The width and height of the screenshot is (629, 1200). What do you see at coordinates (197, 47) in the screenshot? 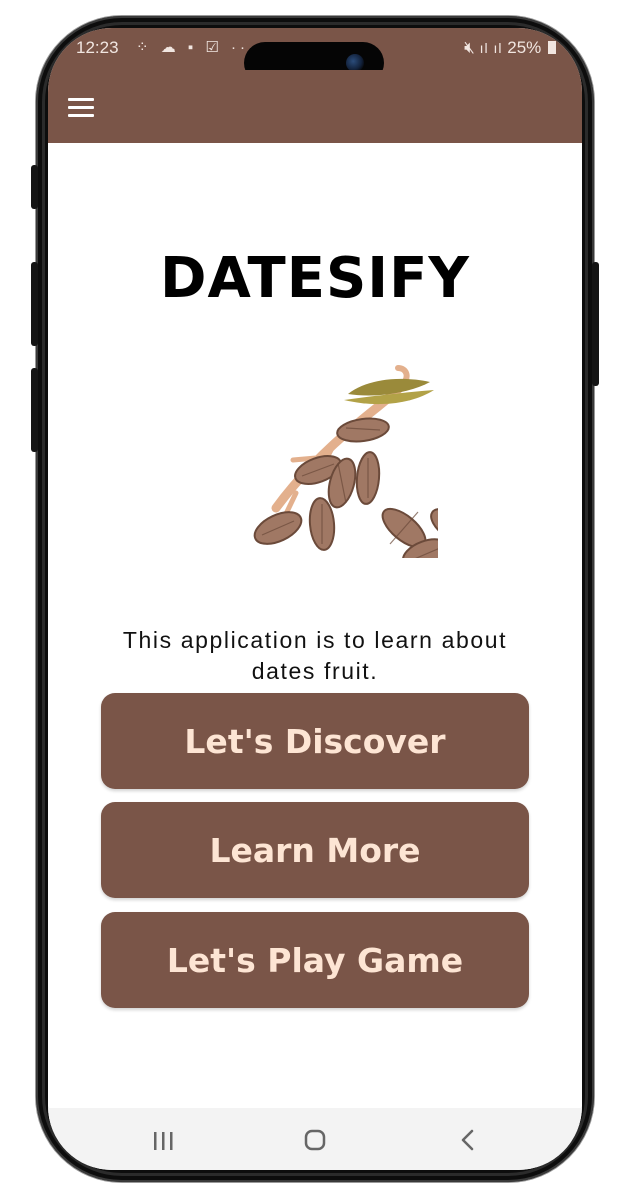
I see `notification-icons: ⁘ ☁ ▪ ☑ ···` at bounding box center [197, 47].